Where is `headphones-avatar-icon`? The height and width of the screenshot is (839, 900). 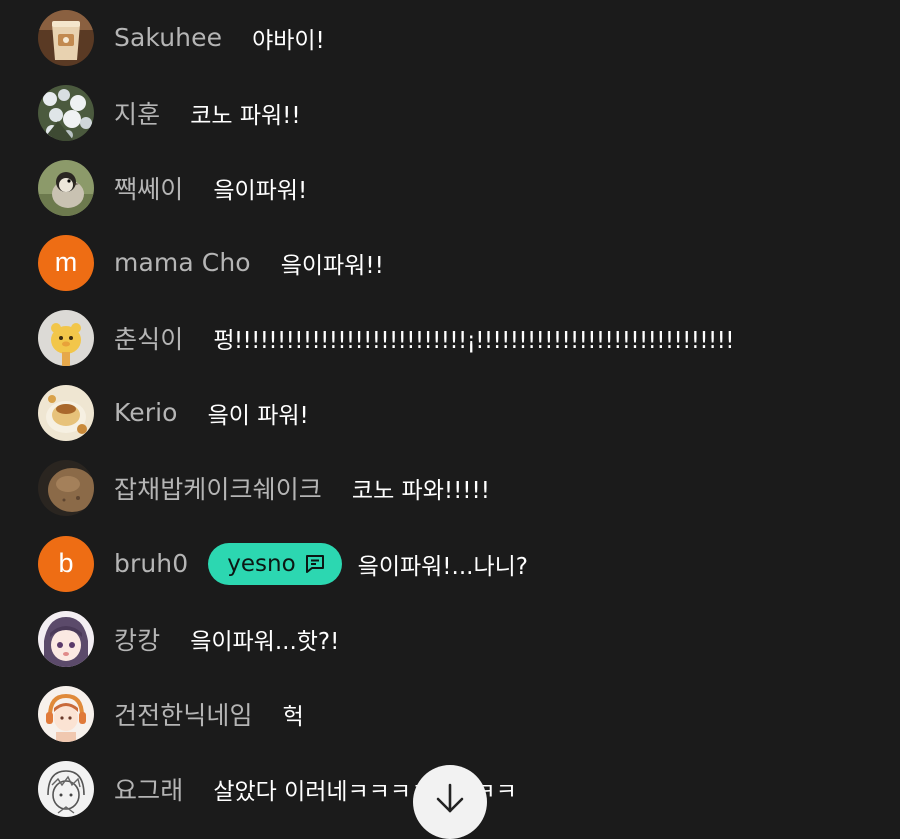
headphones-avatar-icon is located at coordinates (66, 713).